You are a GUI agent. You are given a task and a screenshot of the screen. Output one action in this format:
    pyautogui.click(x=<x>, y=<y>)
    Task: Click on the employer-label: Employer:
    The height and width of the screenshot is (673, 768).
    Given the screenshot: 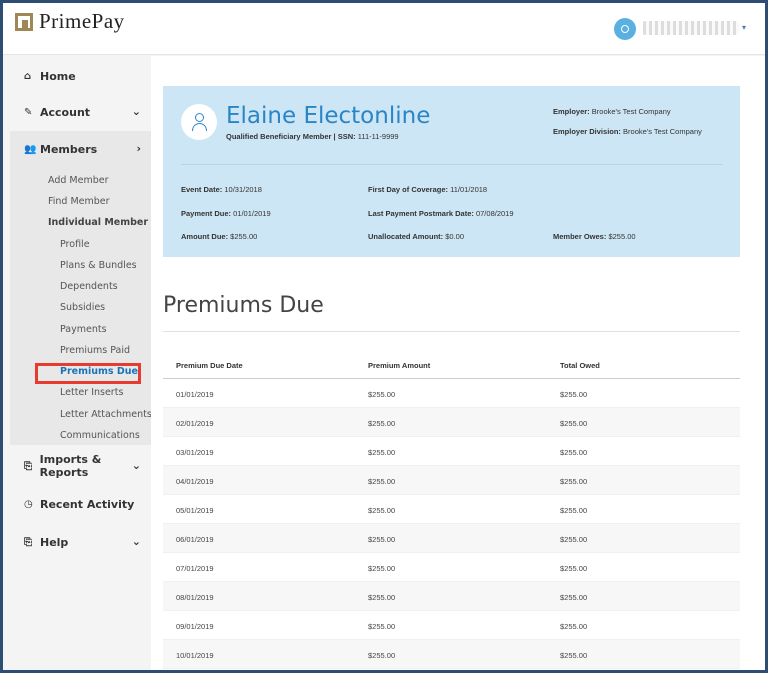 What is the action you would take?
    pyautogui.click(x=571, y=111)
    